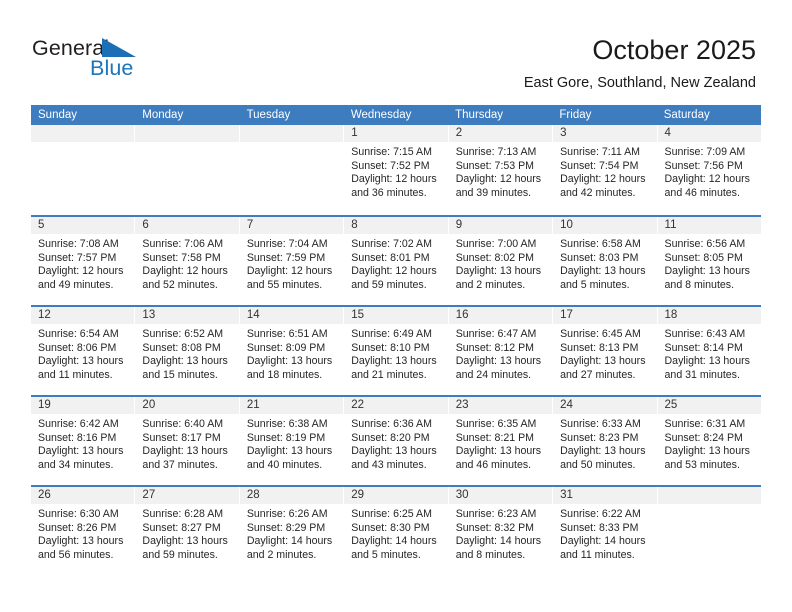 The width and height of the screenshot is (792, 612). What do you see at coordinates (180, 464) in the screenshot?
I see `day-detail-line: and 37 minutes.` at bounding box center [180, 464].